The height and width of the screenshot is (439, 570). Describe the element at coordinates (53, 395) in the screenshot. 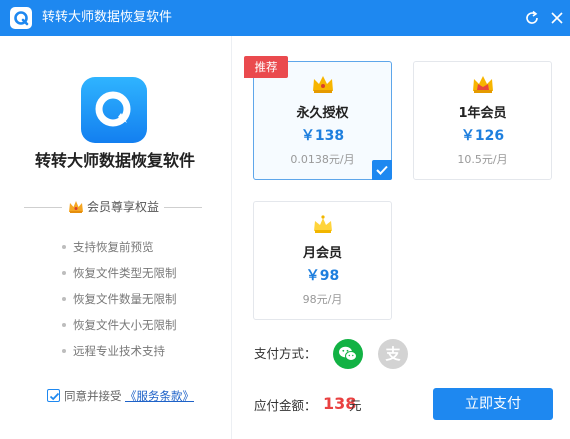

I see `agree-checkbox` at that location.